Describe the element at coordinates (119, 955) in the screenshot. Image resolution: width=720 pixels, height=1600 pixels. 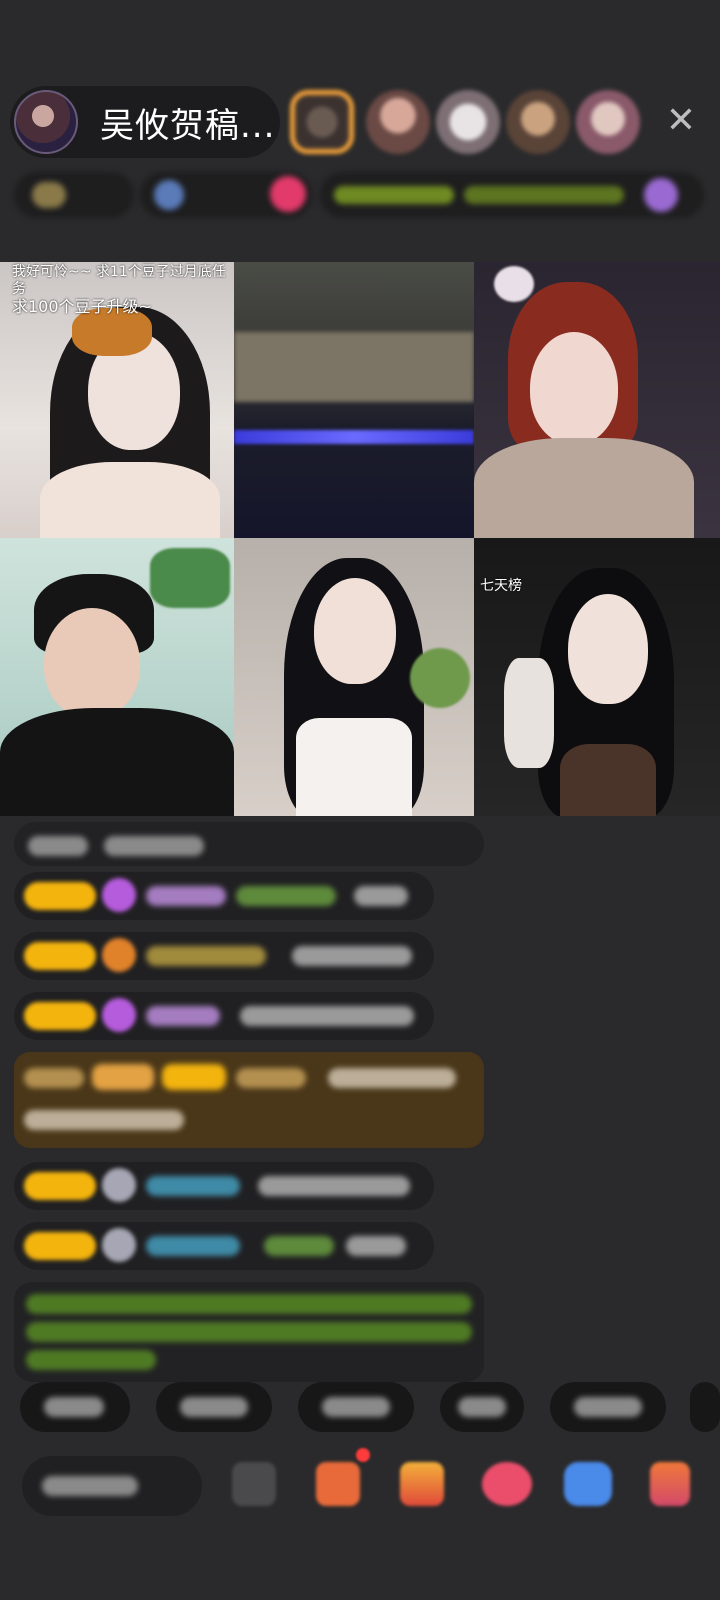
I see `gift-icon` at that location.